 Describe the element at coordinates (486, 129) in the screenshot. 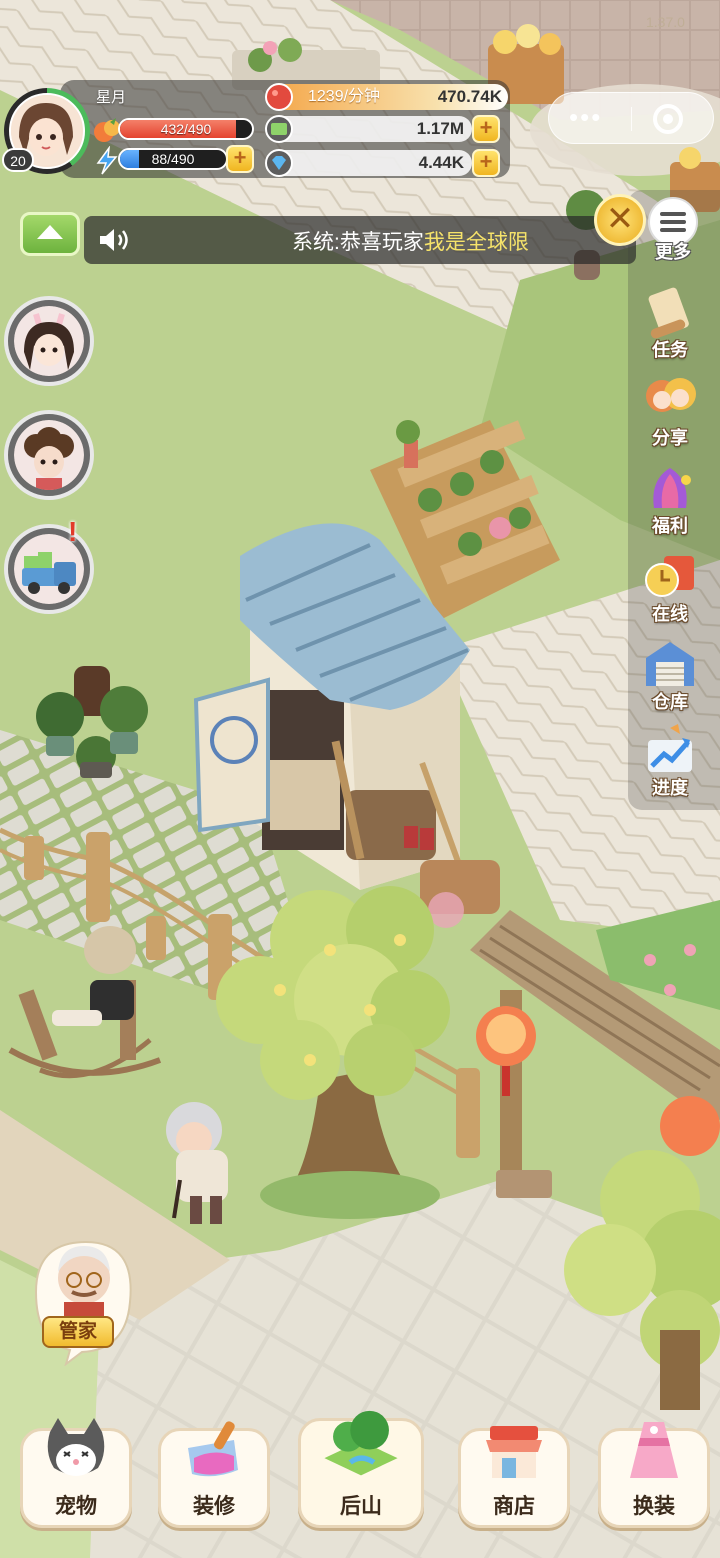

I see `add-cash-button: +` at that location.